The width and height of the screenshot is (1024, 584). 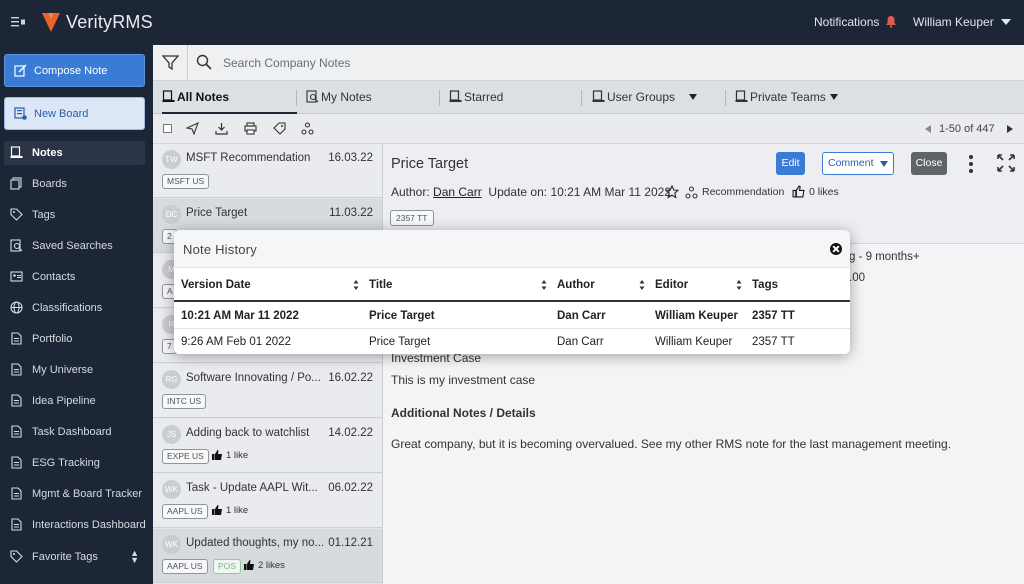 What do you see at coordinates (18, 22) in the screenshot?
I see `collapse-menu-icon` at bounding box center [18, 22].